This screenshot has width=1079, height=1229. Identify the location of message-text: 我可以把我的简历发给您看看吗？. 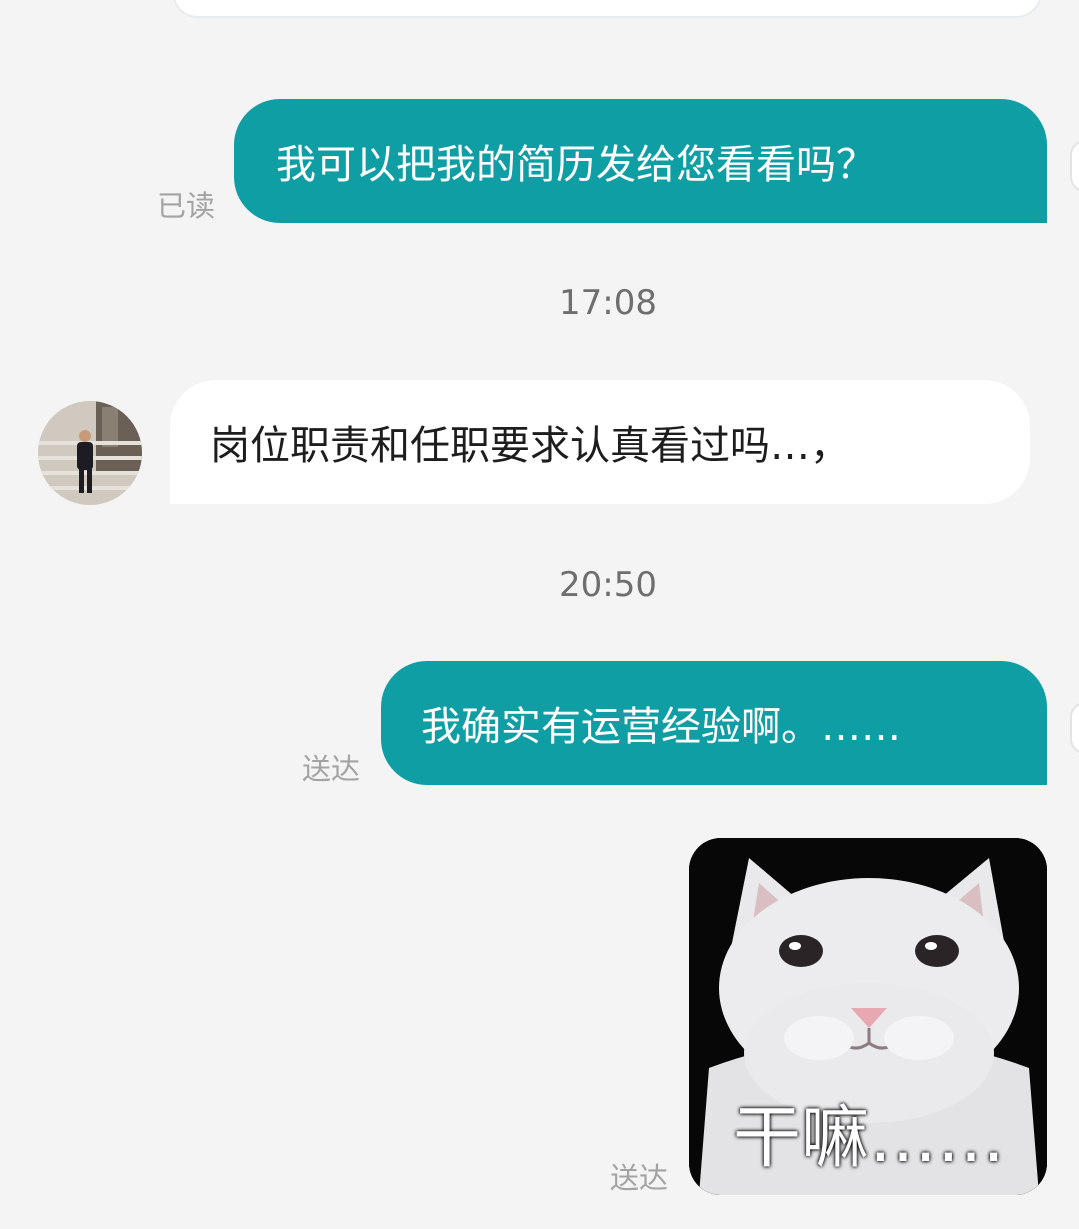
(576, 165).